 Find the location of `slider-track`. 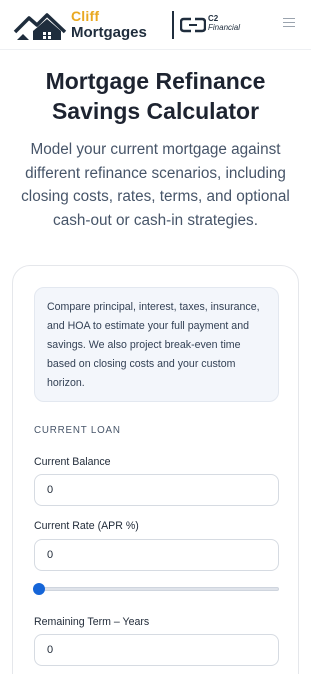

slider-track is located at coordinates (156, 589).